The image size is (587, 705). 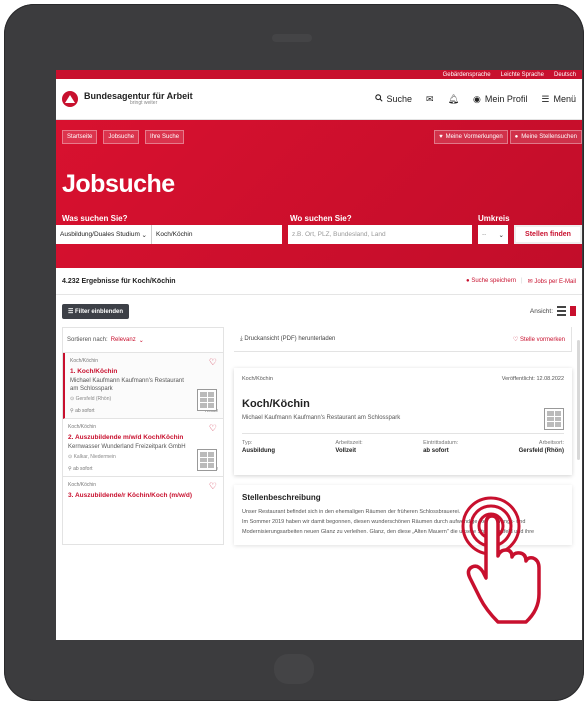 I want to click on bookmarks-button: ♥ Meine Vormerkungen, so click(x=471, y=137).